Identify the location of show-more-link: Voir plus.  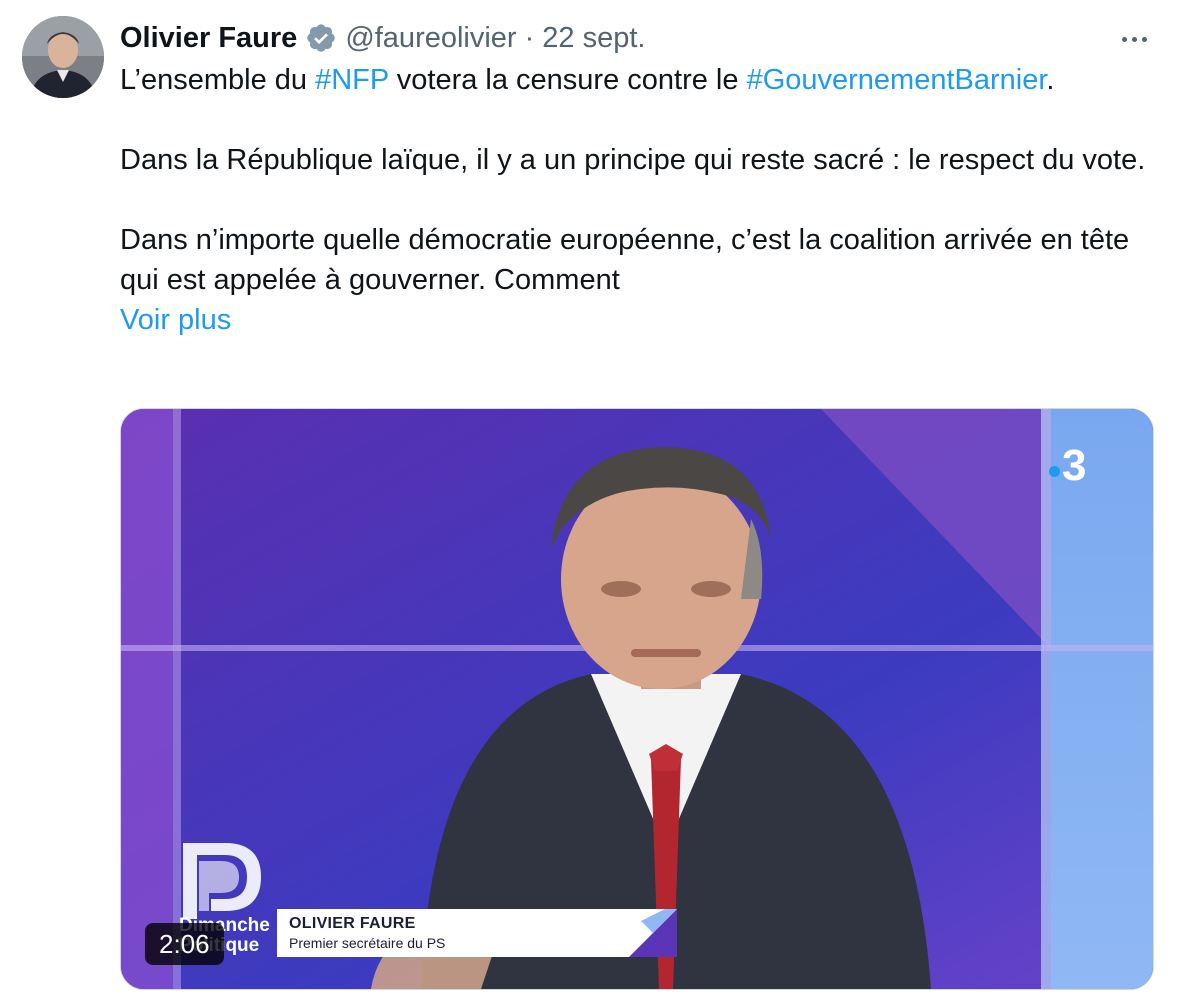
(175, 320).